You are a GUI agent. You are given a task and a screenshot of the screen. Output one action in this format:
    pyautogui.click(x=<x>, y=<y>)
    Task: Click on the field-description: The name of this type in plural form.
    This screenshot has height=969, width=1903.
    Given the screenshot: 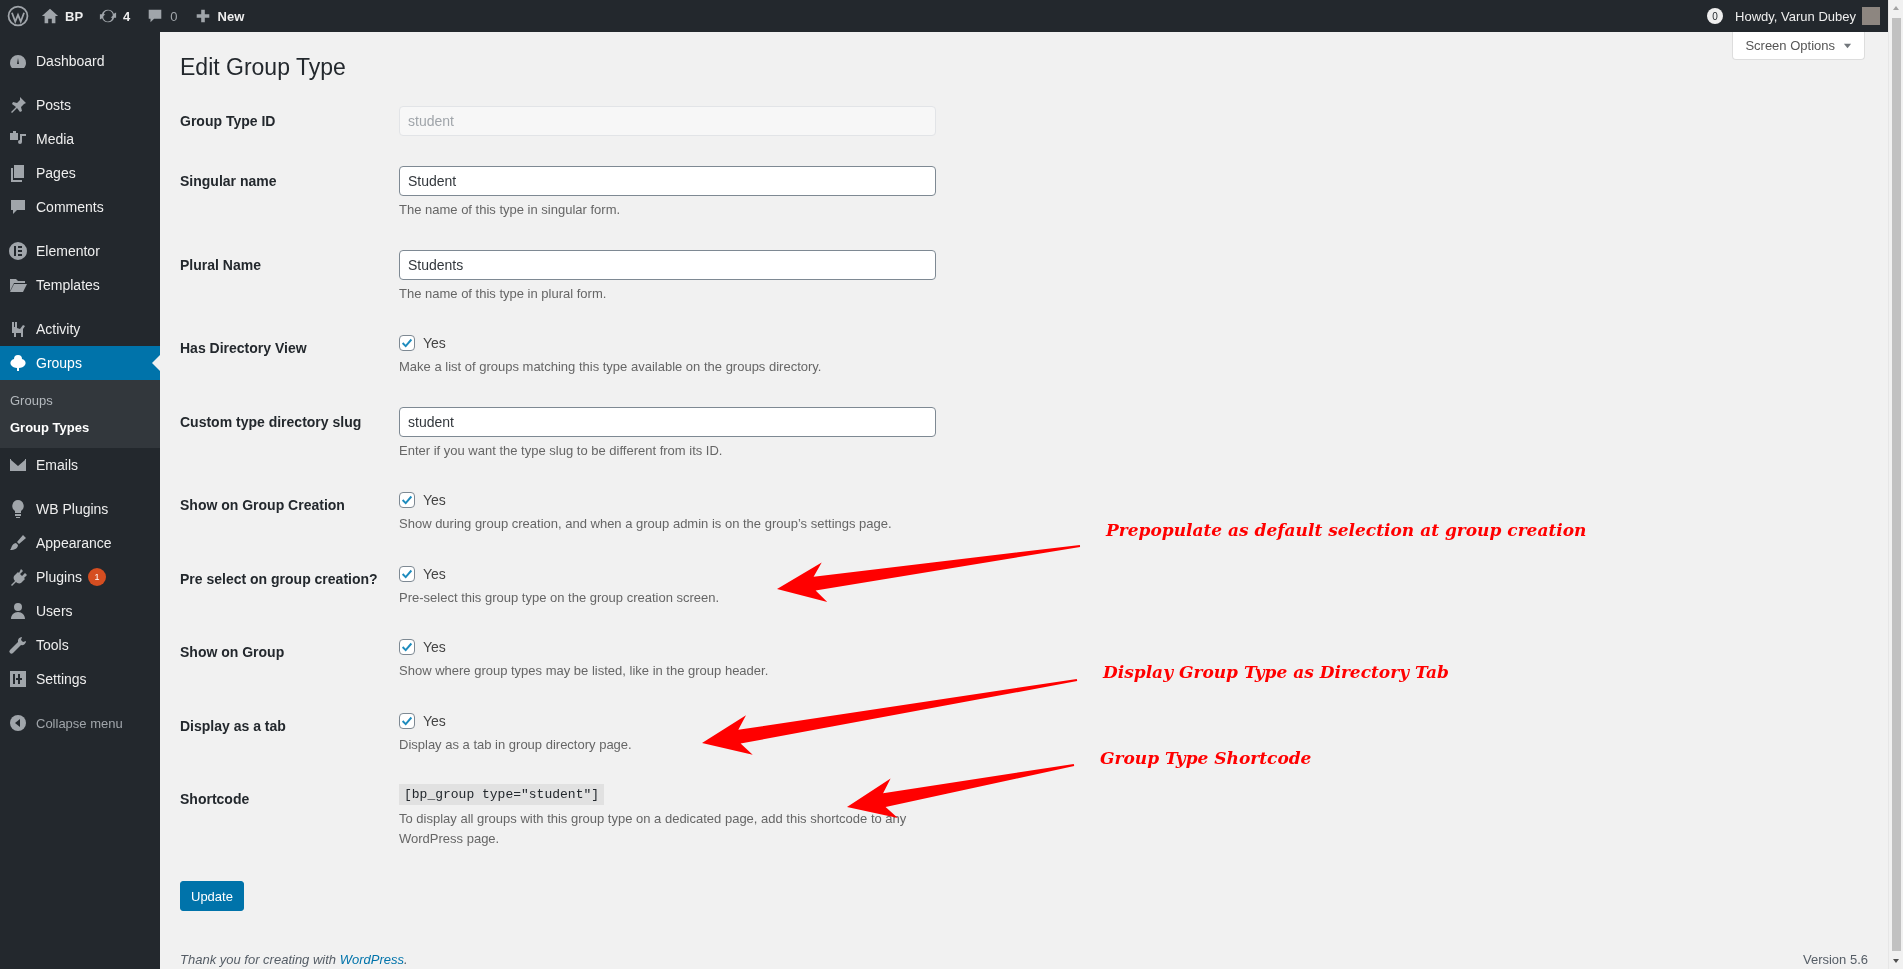 What is the action you would take?
    pyautogui.click(x=503, y=293)
    